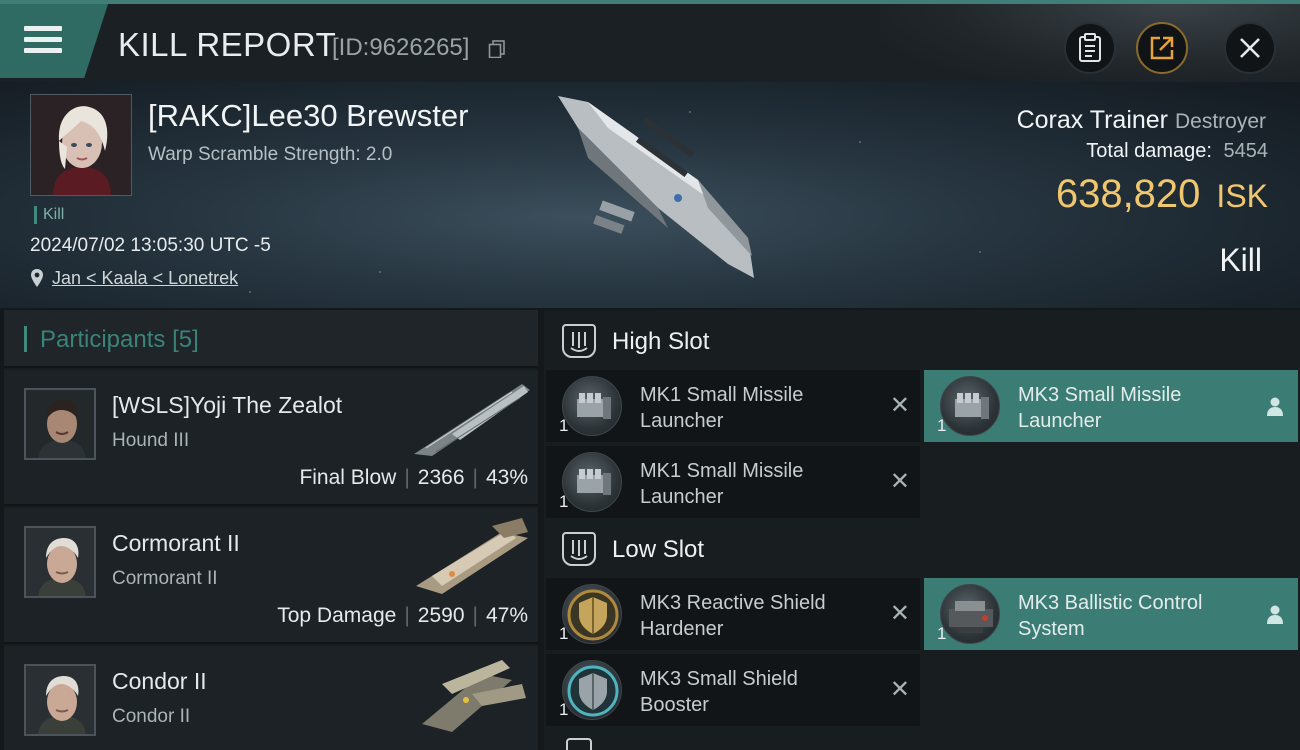  Describe the element at coordinates (176, 543) in the screenshot. I see `participant-name: Cormorant II` at that location.